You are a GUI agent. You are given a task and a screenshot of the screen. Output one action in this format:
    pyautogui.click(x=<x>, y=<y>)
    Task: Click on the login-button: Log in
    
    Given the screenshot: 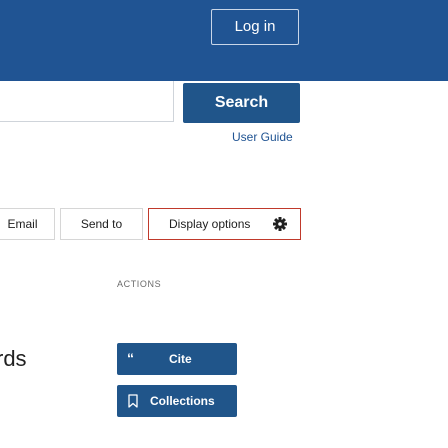 What is the action you would take?
    pyautogui.click(x=255, y=27)
    